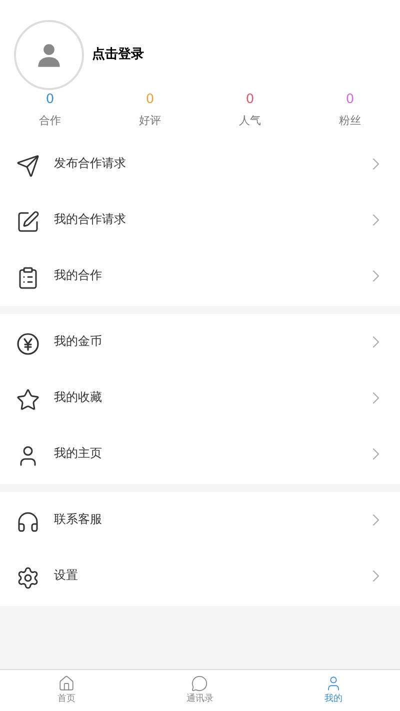 Image resolution: width=400 pixels, height=711 pixels. What do you see at coordinates (90, 219) in the screenshot?
I see `menu-label: 我的合作请求` at bounding box center [90, 219].